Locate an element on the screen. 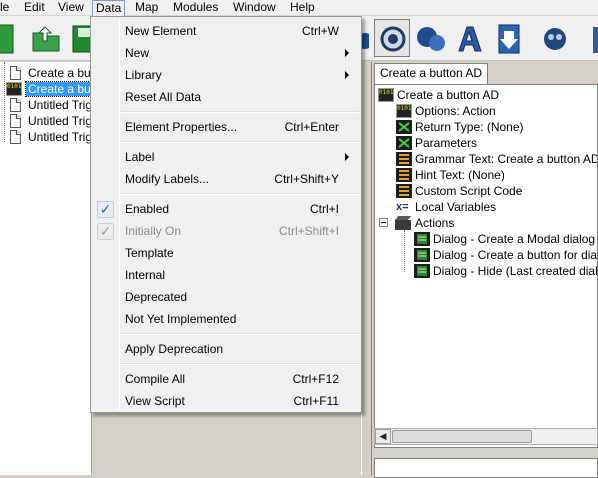 This screenshot has width=598, height=478. menu-item-label: Label is located at coordinates (140, 157).